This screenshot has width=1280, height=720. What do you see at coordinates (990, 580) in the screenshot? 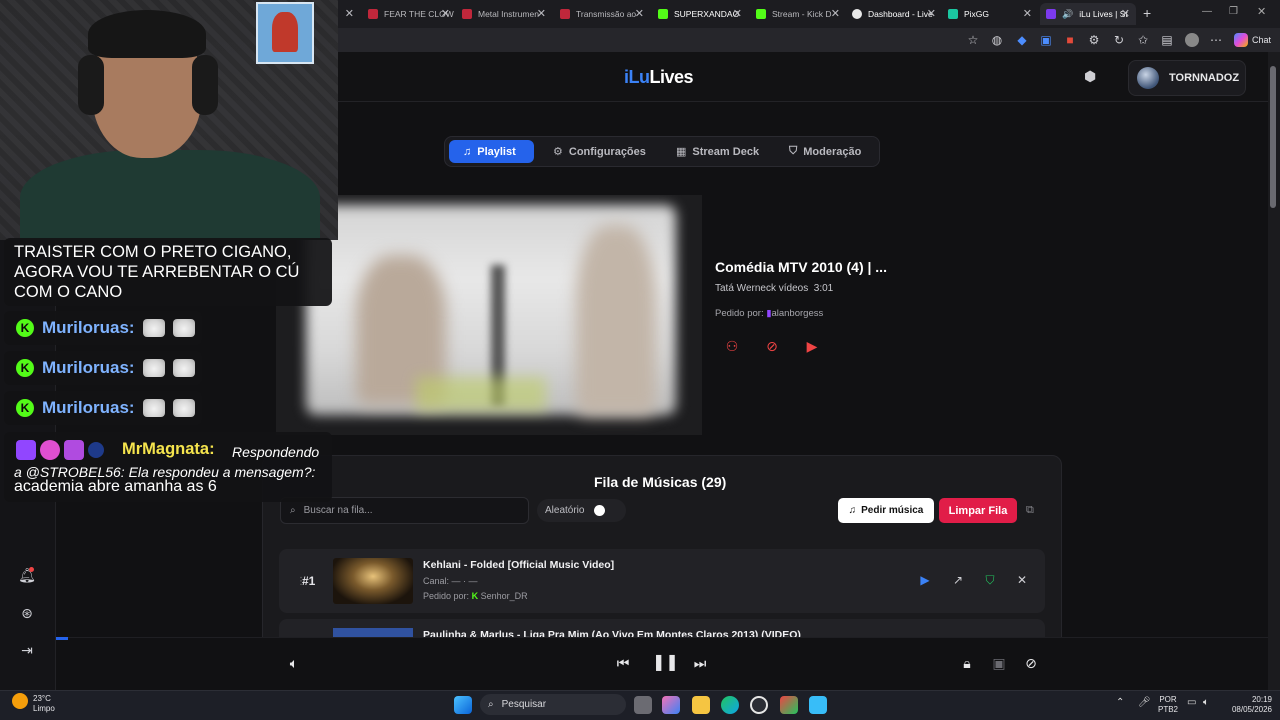
I see `shield-icon: ⛉` at bounding box center [990, 580].